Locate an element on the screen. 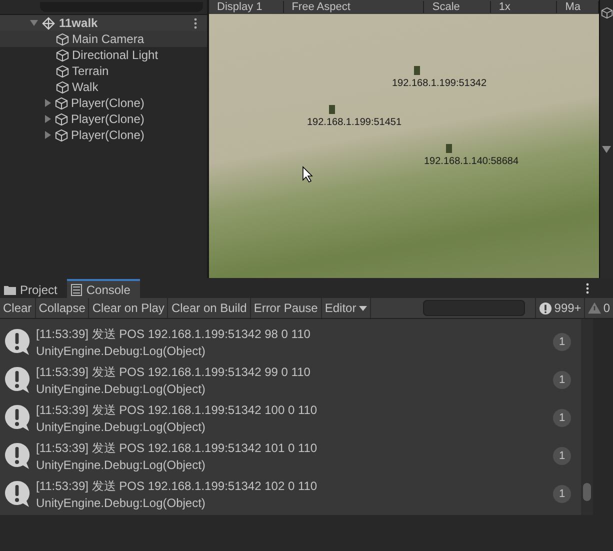  scene-row: 11walk is located at coordinates (103, 23).